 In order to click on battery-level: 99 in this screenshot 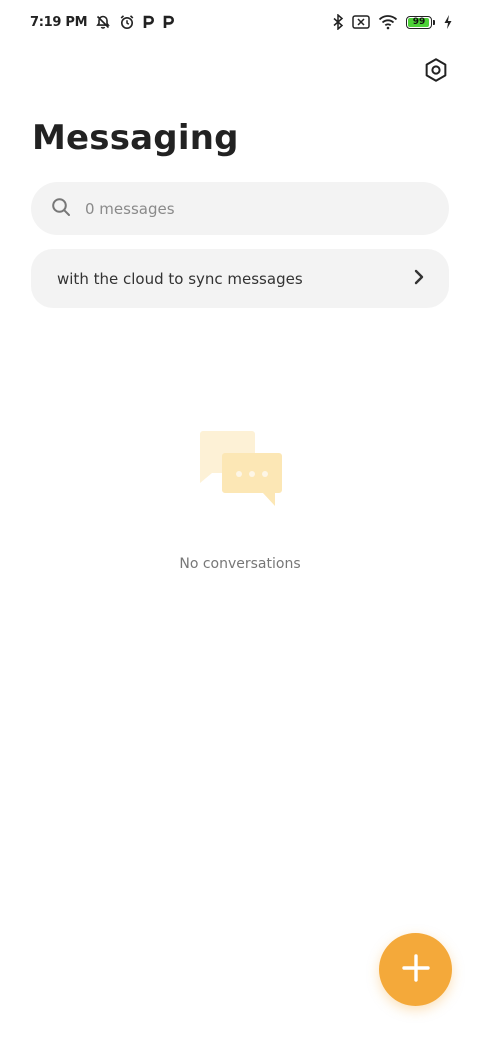, I will do `click(419, 21)`.